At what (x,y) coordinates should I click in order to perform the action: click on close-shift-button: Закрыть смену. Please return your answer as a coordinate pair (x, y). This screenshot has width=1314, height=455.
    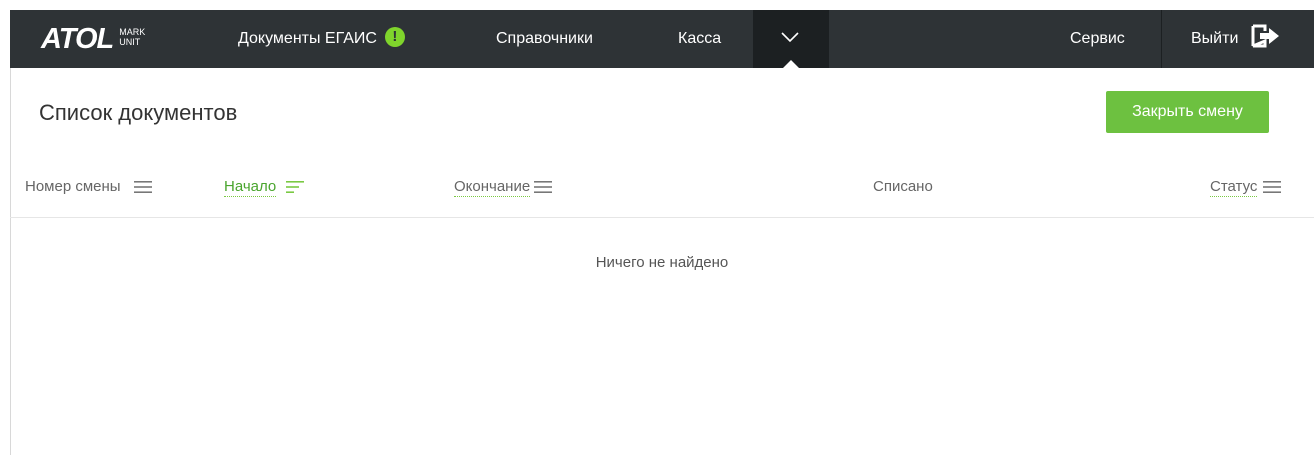
    Looking at the image, I should click on (1187, 112).